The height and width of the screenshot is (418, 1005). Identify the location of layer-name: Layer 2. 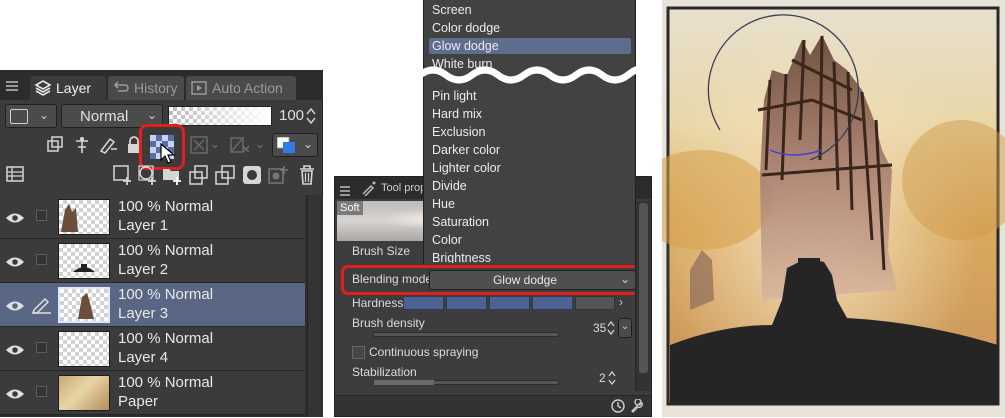
(143, 269).